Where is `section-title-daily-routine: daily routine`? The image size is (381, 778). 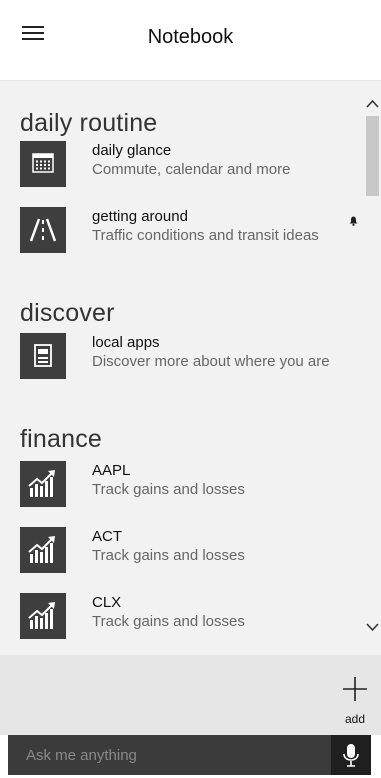
section-title-daily-routine: daily routine is located at coordinates (89, 123).